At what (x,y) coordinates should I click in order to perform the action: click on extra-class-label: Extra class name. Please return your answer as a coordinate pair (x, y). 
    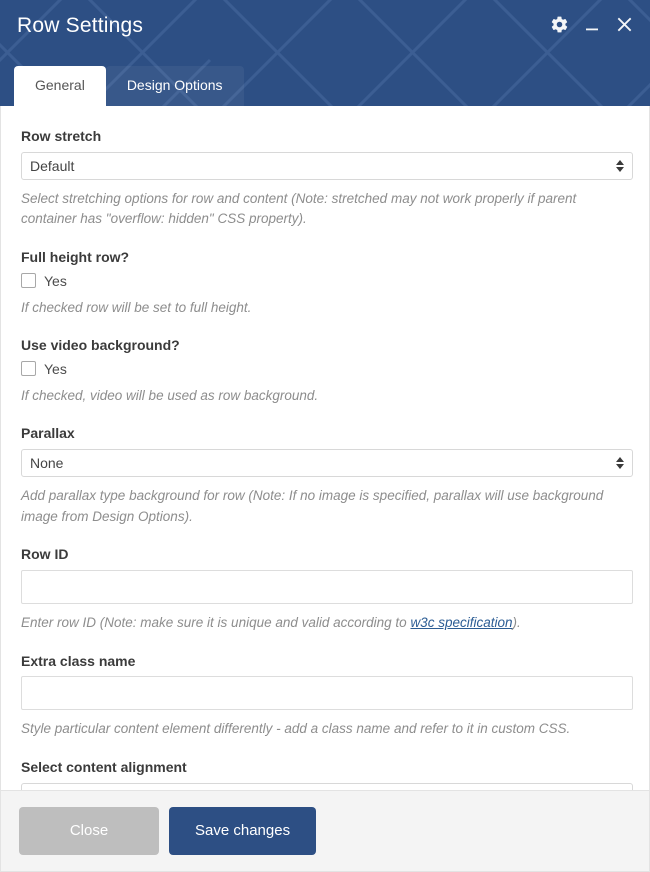
    Looking at the image, I should click on (78, 660).